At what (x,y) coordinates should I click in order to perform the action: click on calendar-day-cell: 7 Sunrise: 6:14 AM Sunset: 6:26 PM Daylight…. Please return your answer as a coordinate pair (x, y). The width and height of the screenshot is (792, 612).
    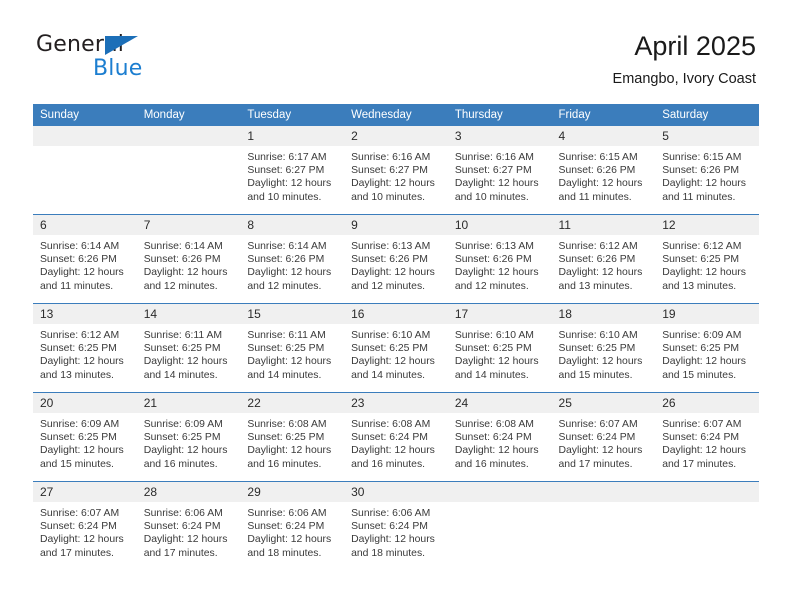
    Looking at the image, I should click on (188, 259).